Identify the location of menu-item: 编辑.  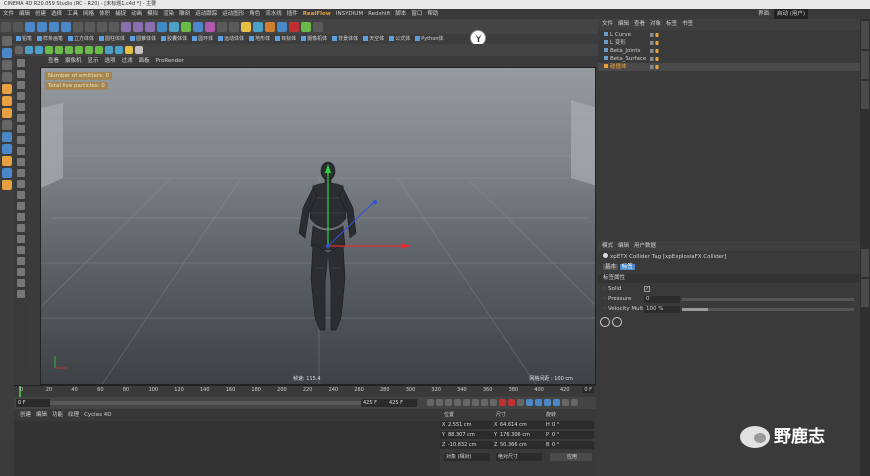
(24, 14).